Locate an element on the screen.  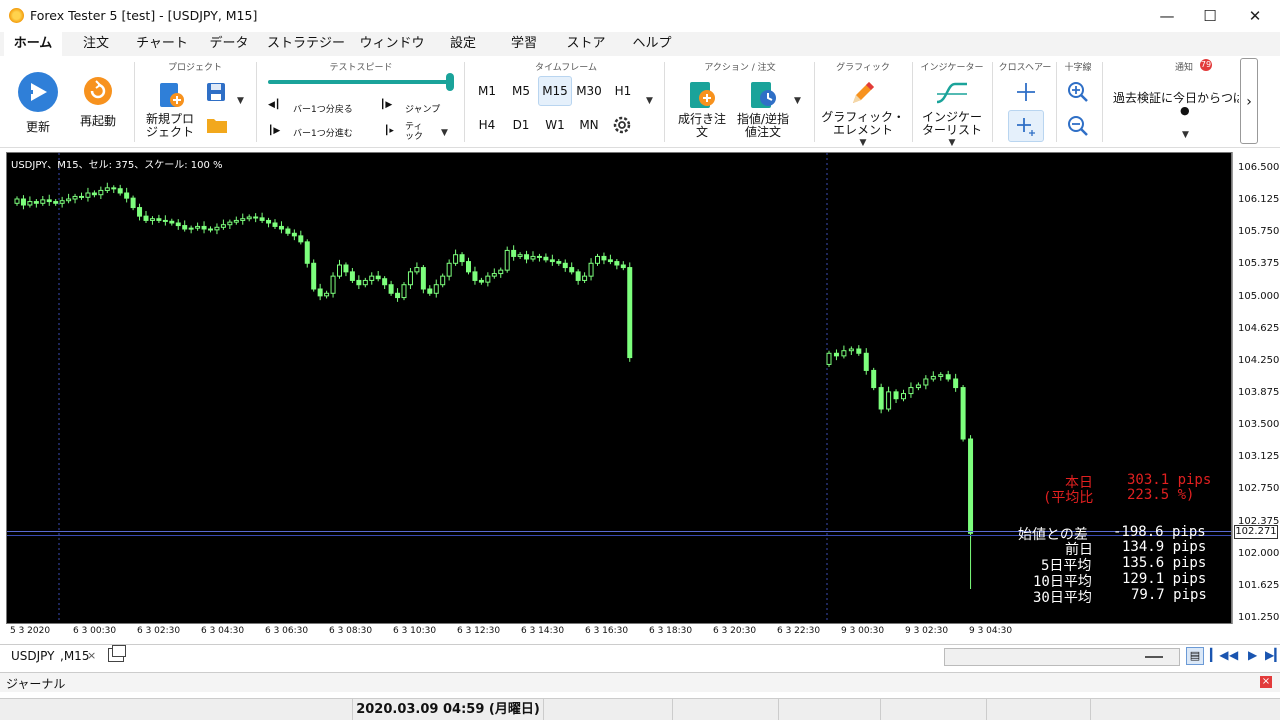
timeframe-m15: M15 is located at coordinates (555, 91).